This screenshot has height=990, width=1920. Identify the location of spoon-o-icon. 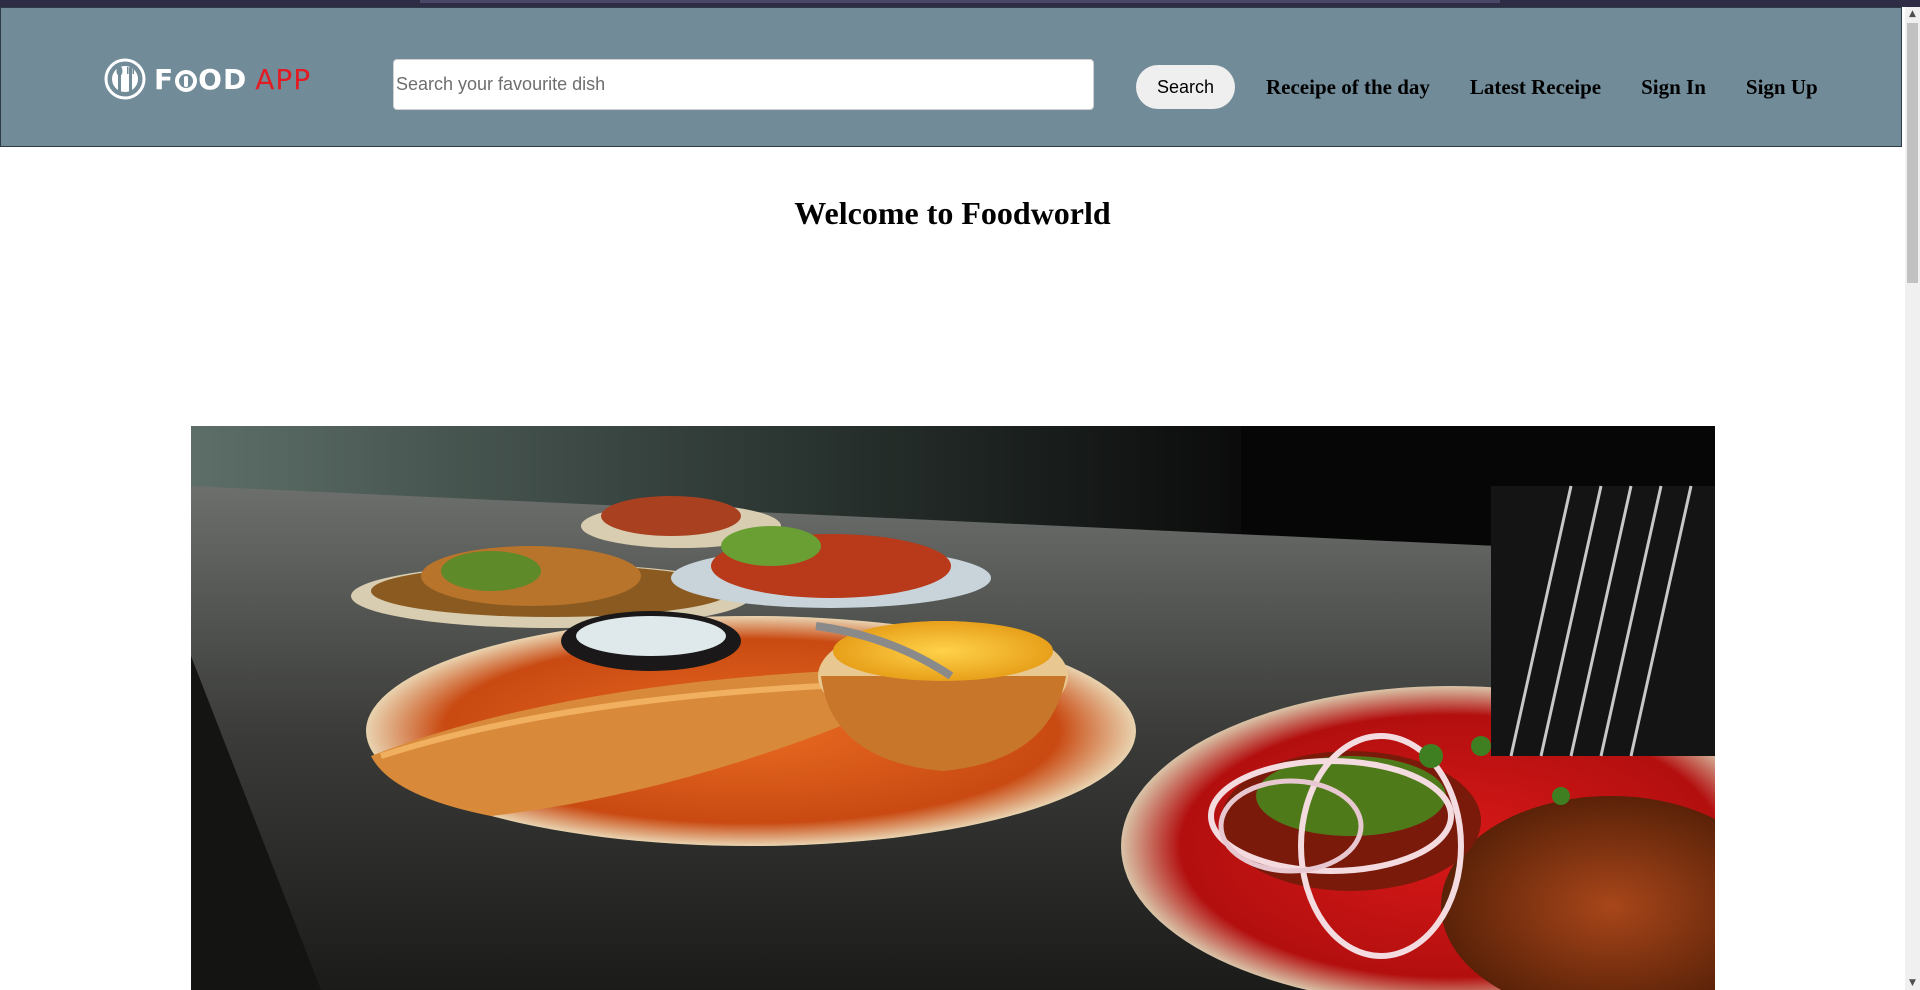
(186, 80).